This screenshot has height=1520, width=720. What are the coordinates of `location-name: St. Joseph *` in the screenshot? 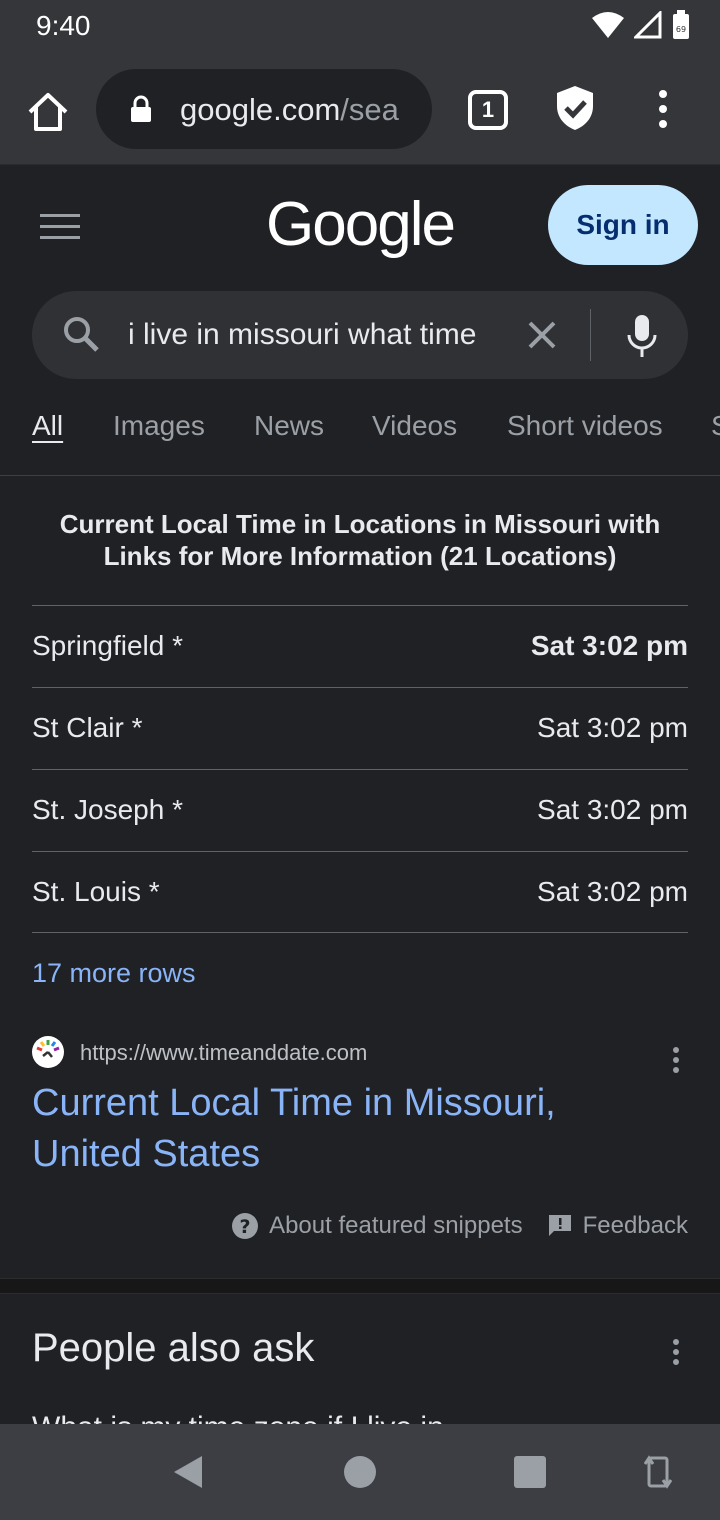 It's located at (107, 809).